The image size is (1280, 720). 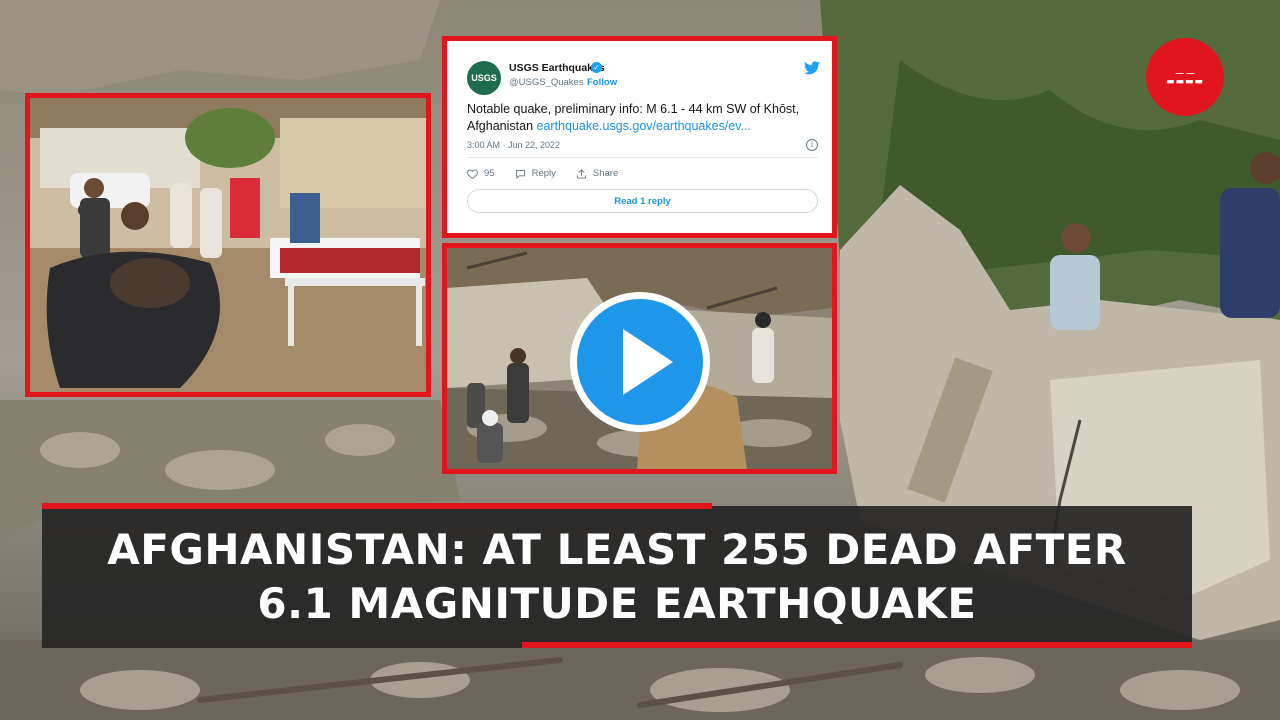 What do you see at coordinates (617, 603) in the screenshot?
I see `headline-line-2: 6.1 MAGNITUDE EARTHQUAKE` at bounding box center [617, 603].